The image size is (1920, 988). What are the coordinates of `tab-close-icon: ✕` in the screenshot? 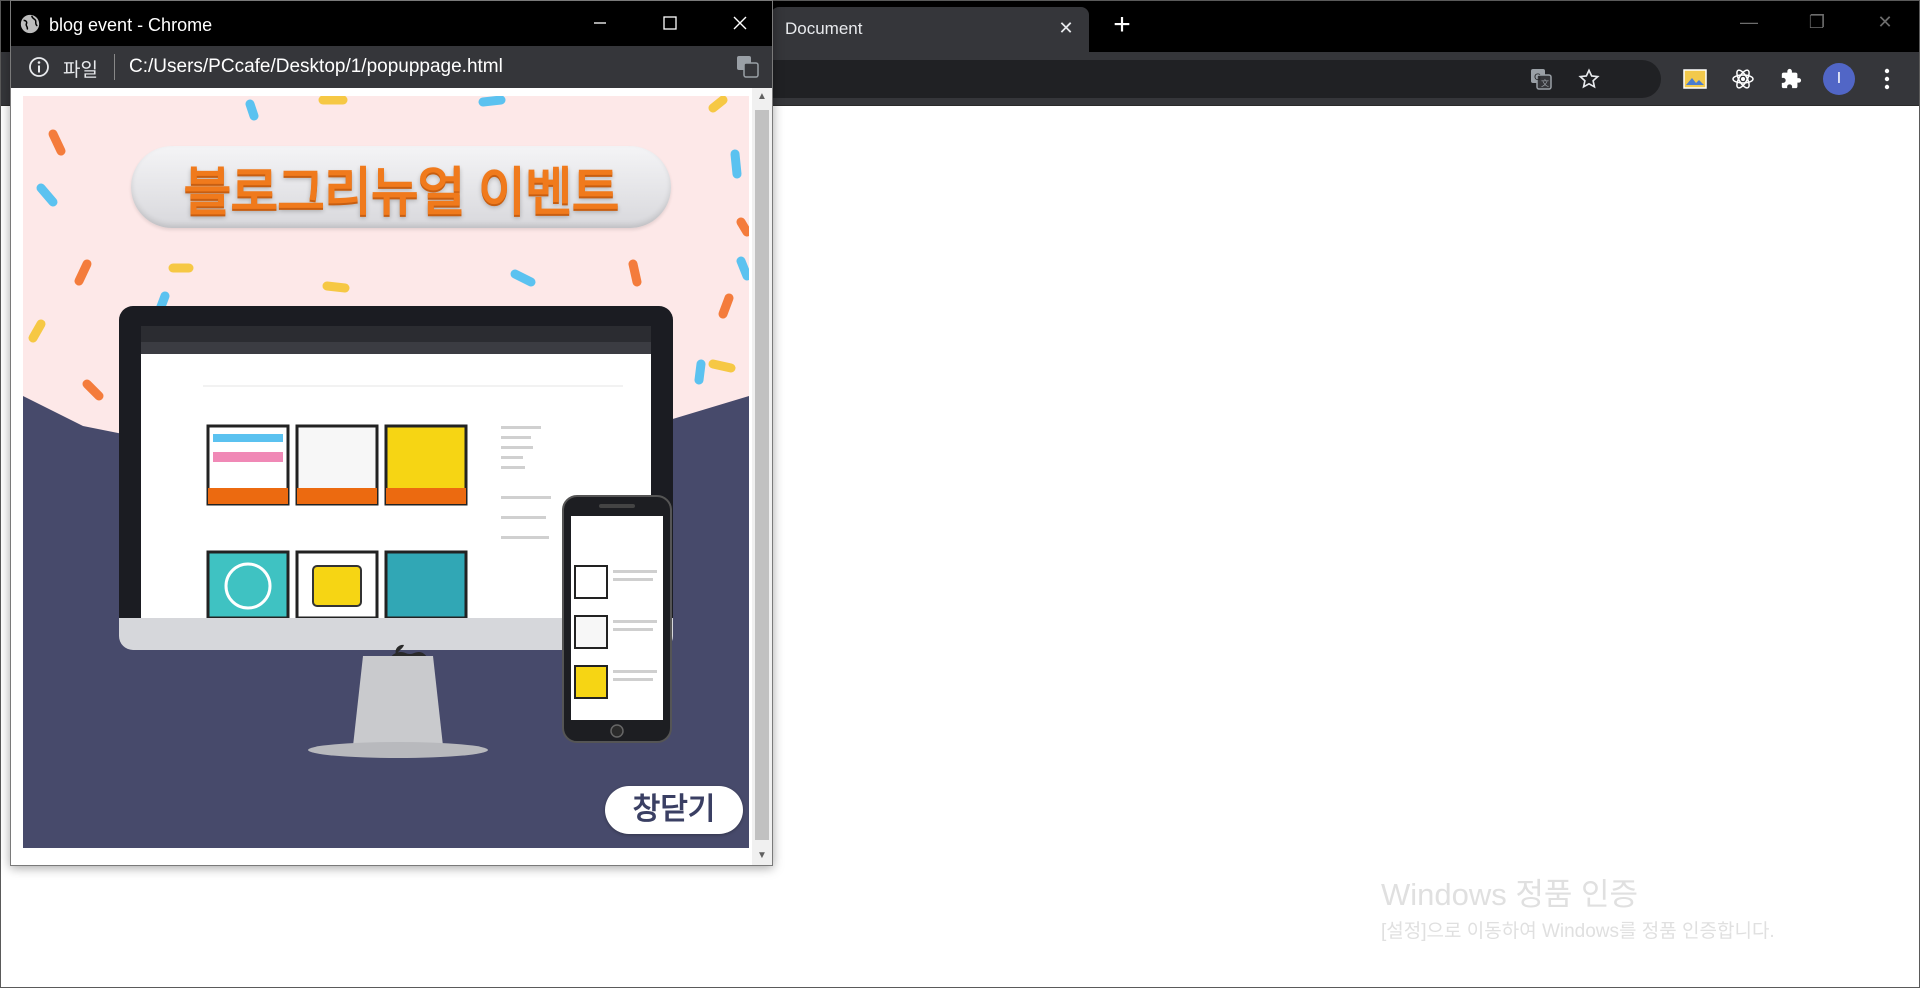 It's located at (1066, 28).